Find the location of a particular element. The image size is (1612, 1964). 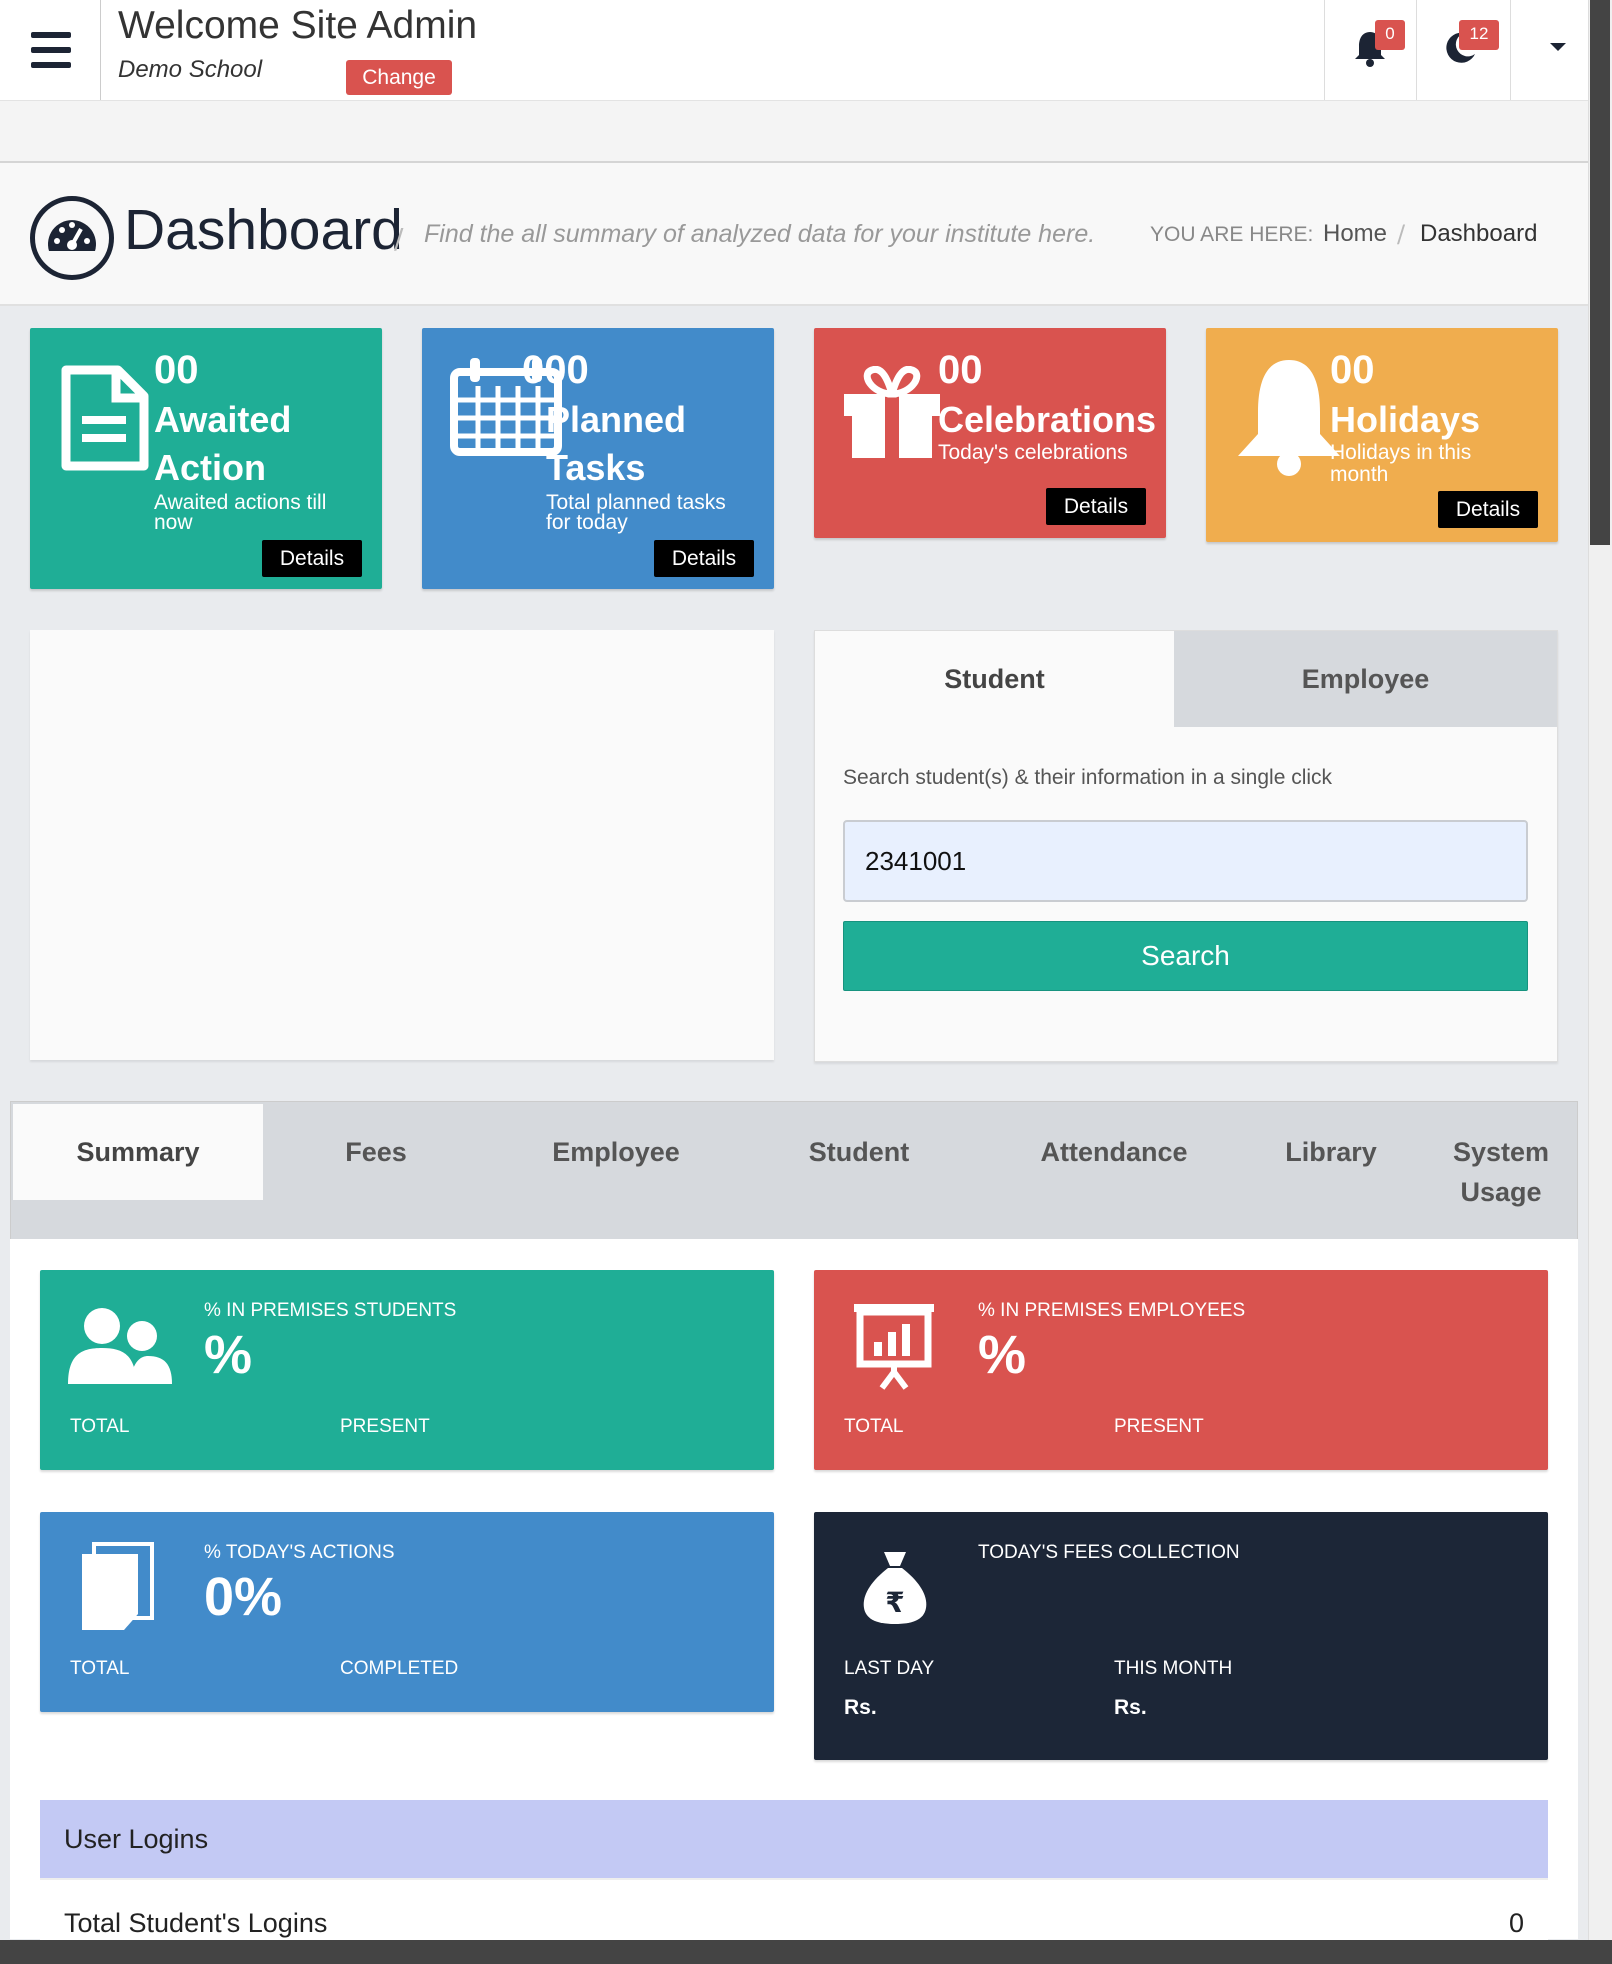

card-subtitle: now is located at coordinates (173, 522).